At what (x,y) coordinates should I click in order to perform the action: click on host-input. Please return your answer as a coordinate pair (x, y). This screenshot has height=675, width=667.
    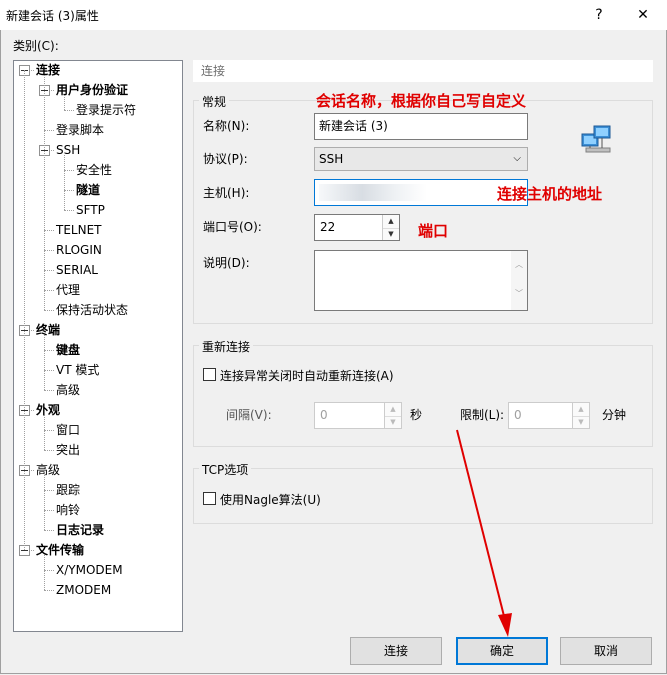
    Looking at the image, I should click on (421, 192).